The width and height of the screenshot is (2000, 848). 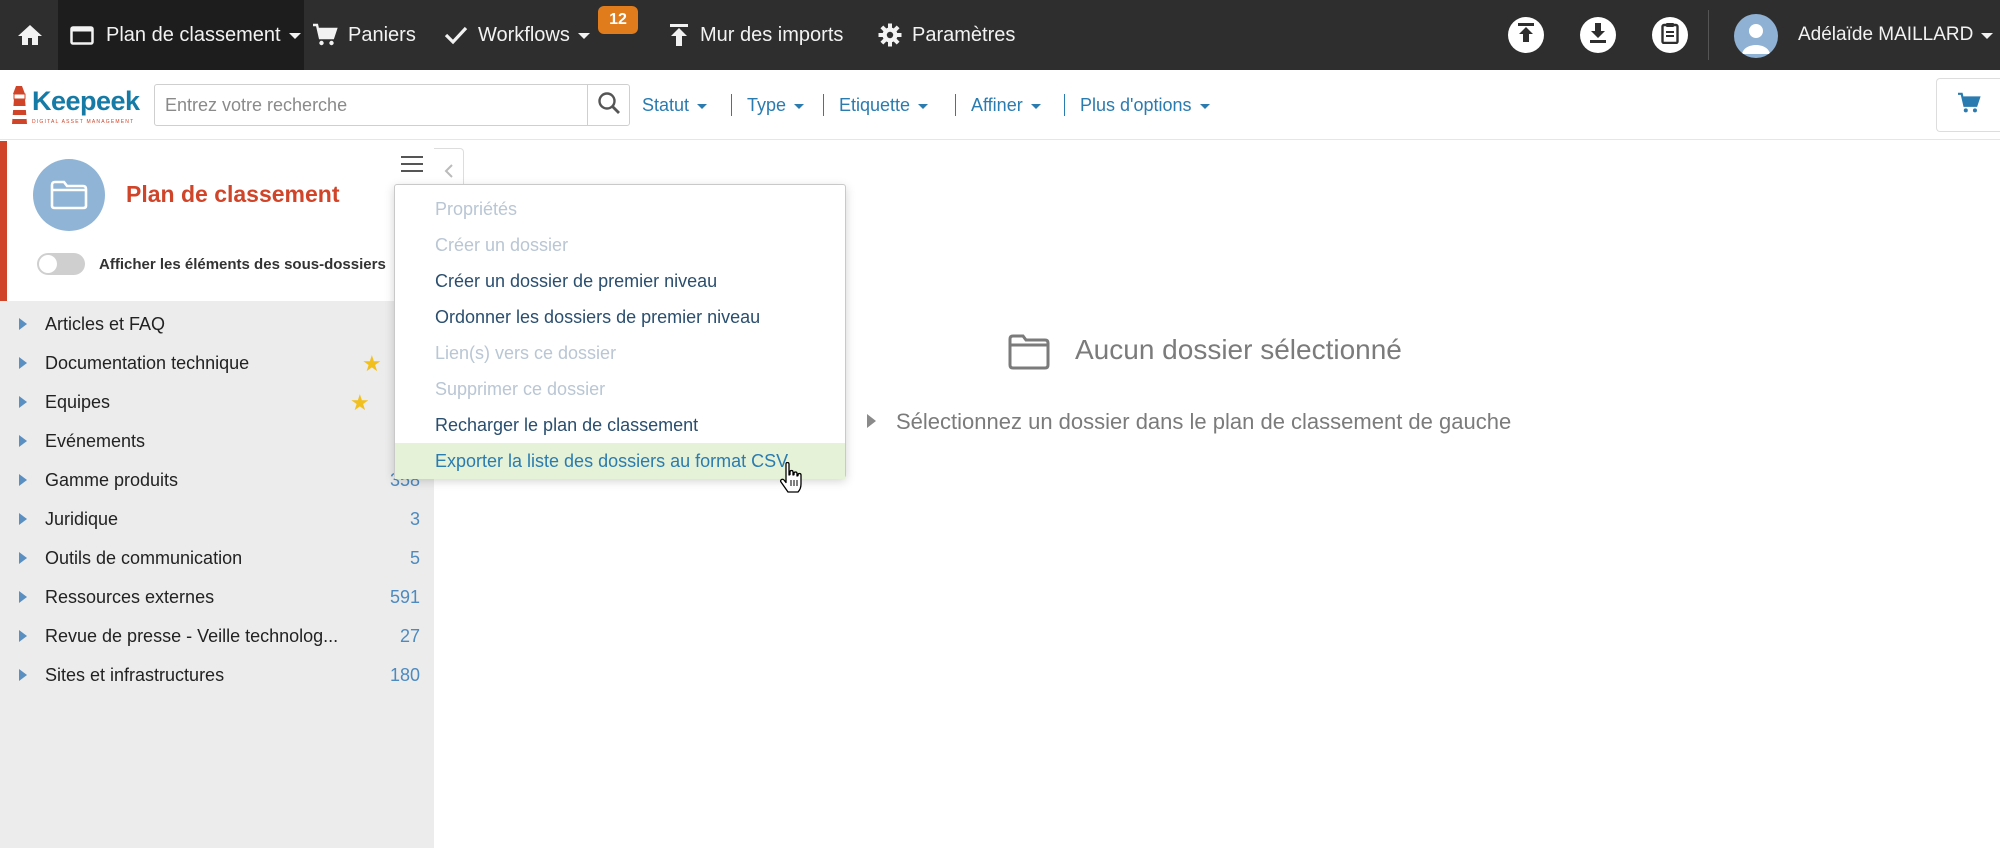 What do you see at coordinates (371, 105) in the screenshot?
I see `search-input` at bounding box center [371, 105].